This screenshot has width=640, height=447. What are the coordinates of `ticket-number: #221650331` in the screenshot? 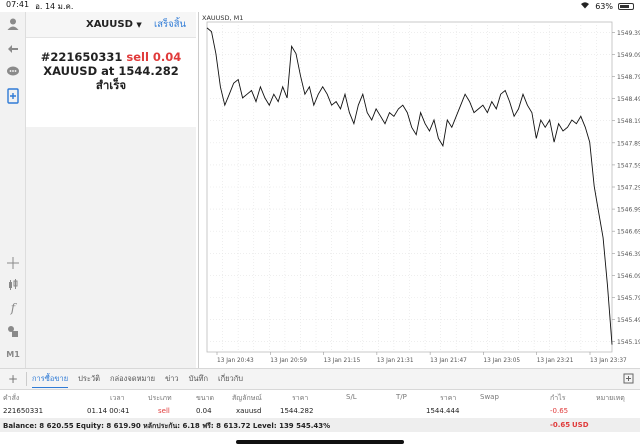 It's located at (81, 57).